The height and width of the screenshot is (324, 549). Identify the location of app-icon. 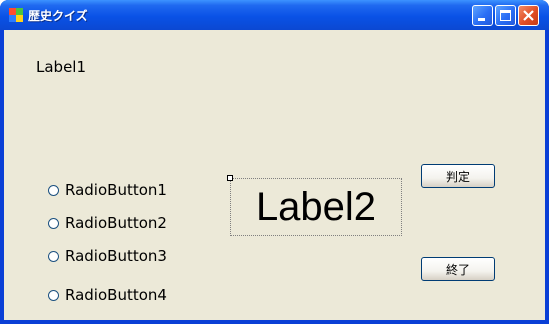
(16, 15).